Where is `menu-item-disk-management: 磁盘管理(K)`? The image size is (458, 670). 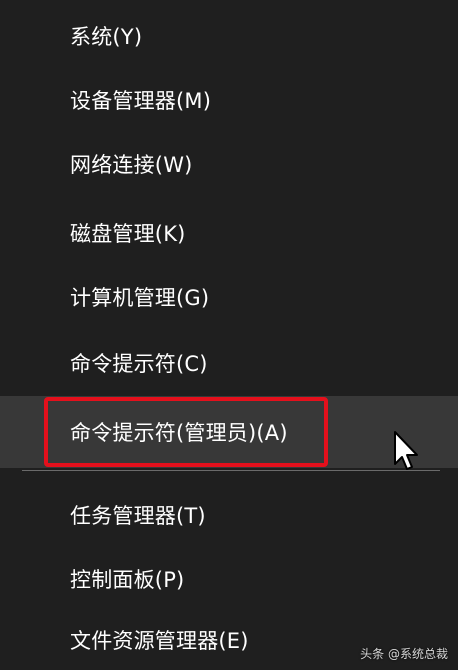
menu-item-disk-management: 磁盘管理(K) is located at coordinates (229, 233).